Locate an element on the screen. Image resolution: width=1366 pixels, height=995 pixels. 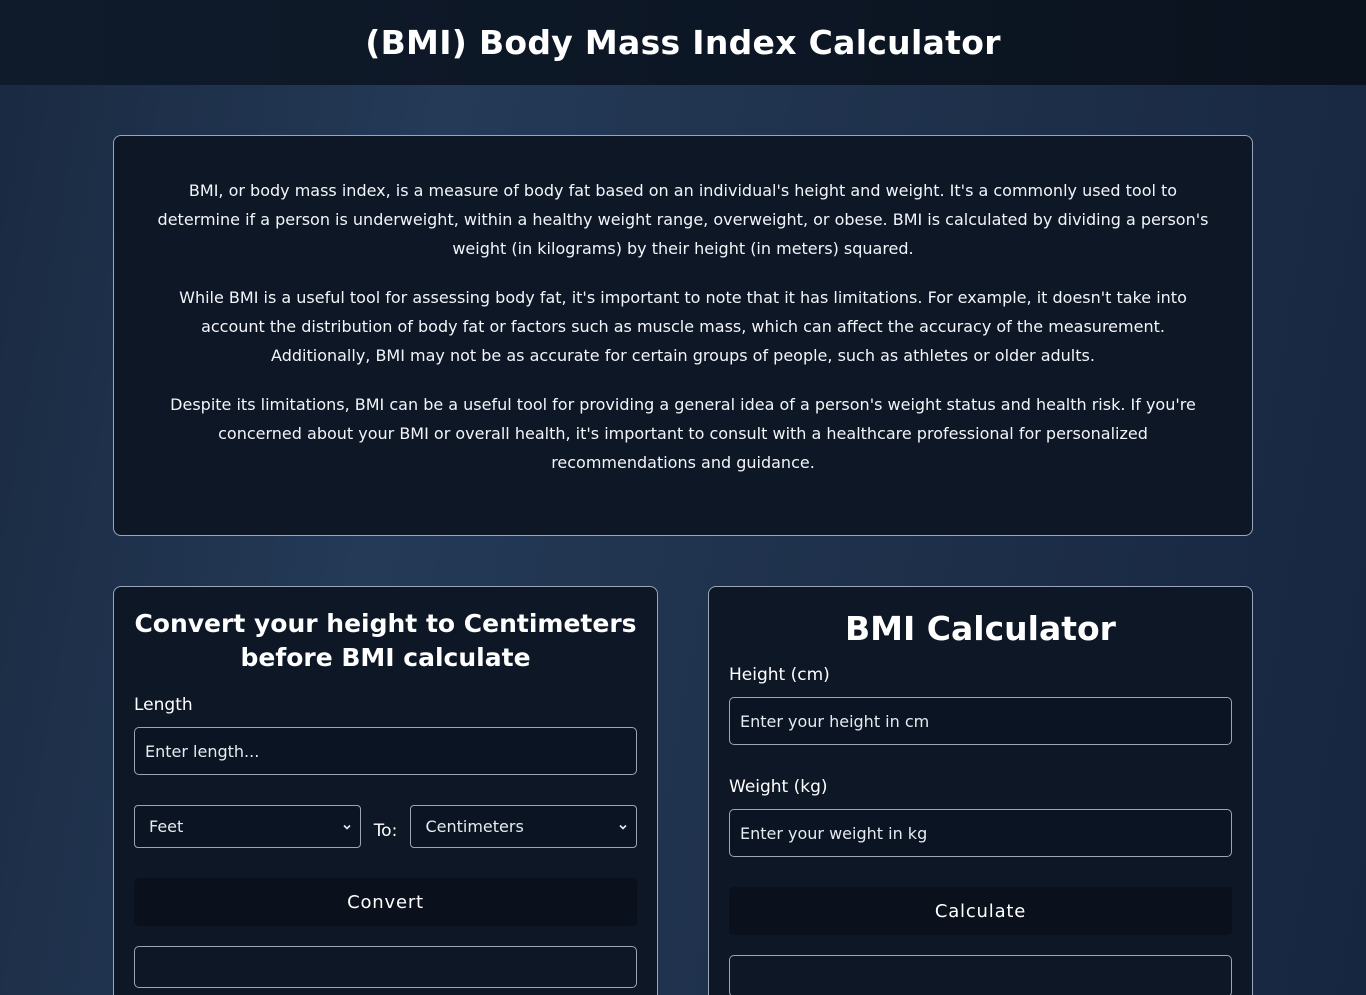
convert-button: Convert is located at coordinates (385, 902).